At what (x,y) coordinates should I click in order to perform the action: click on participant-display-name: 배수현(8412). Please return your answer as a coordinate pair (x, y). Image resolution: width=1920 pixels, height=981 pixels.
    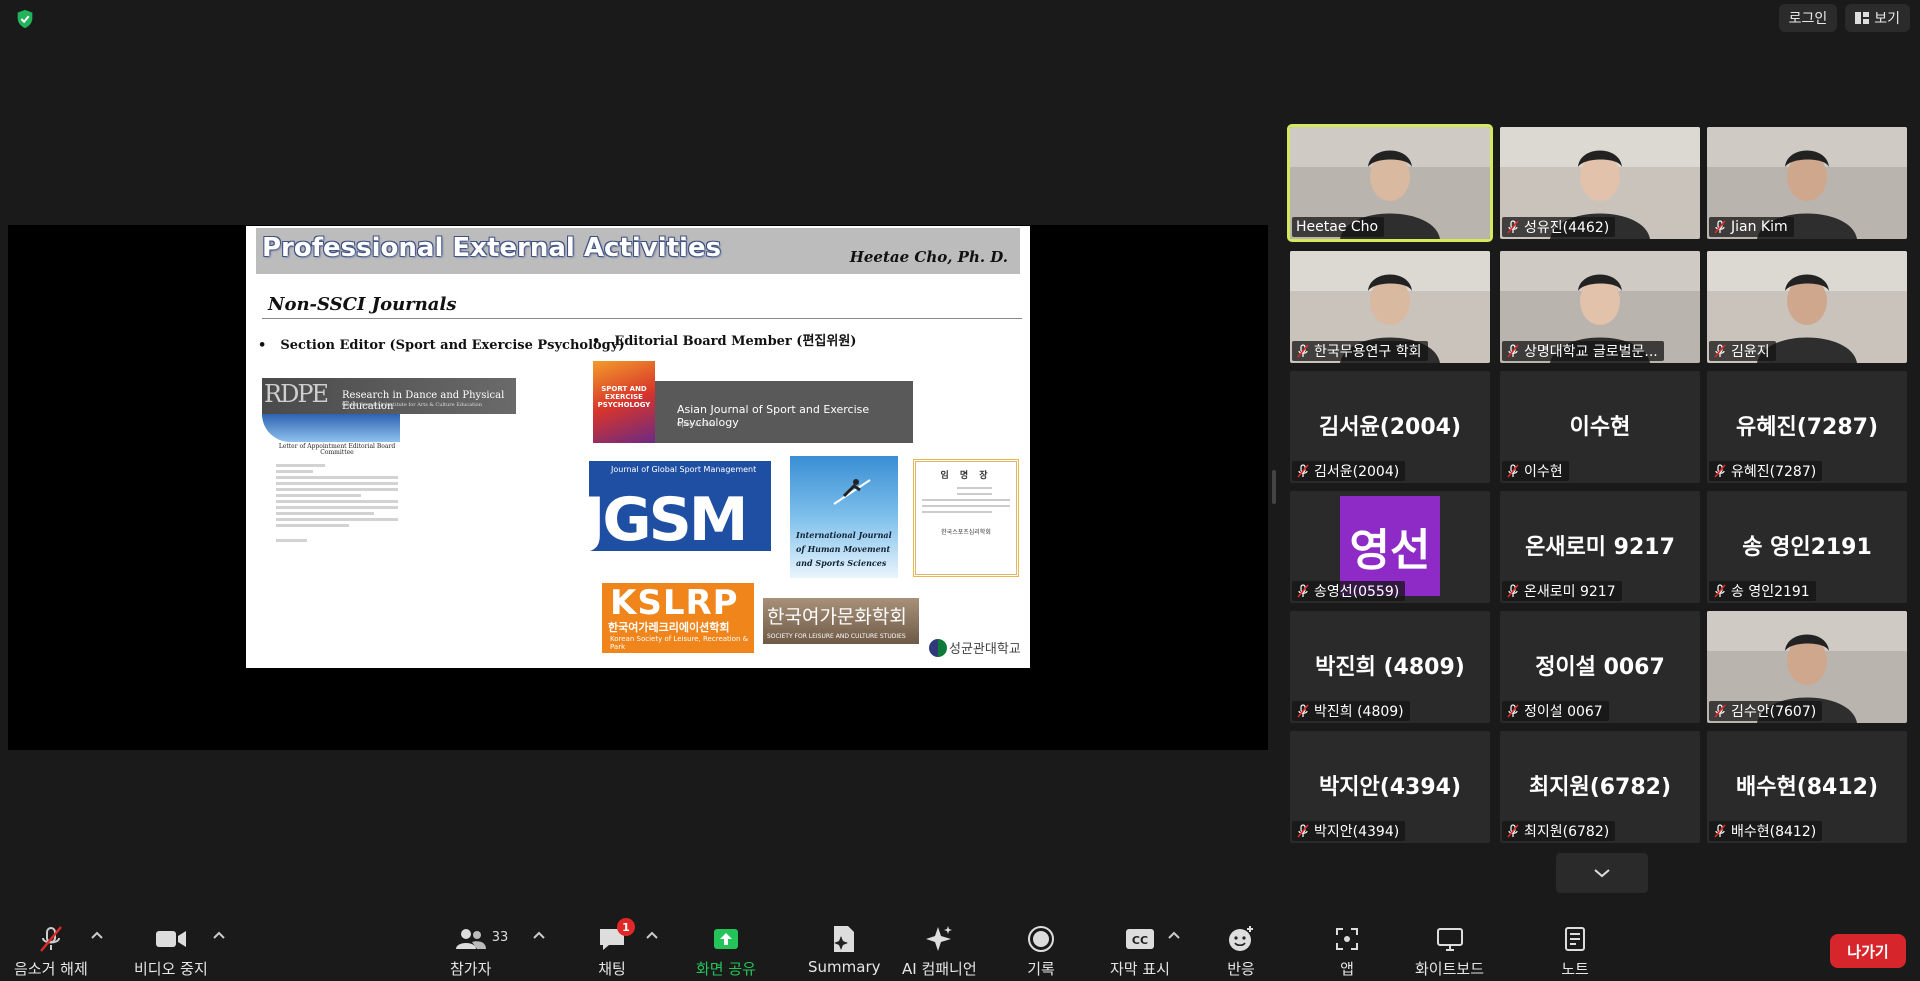
    Looking at the image, I should click on (1807, 787).